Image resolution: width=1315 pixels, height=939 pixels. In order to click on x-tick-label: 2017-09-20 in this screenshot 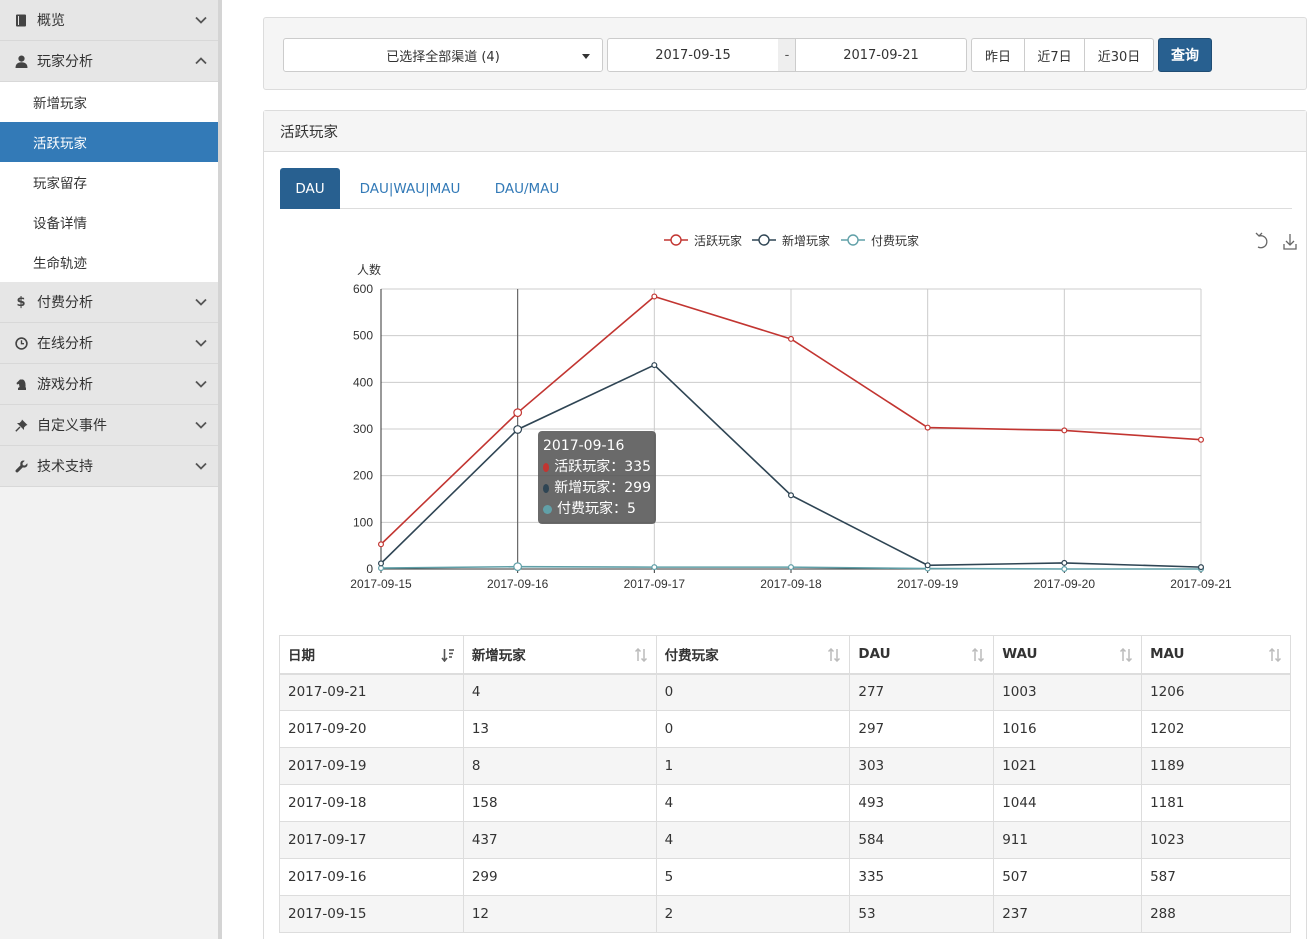, I will do `click(1065, 584)`.